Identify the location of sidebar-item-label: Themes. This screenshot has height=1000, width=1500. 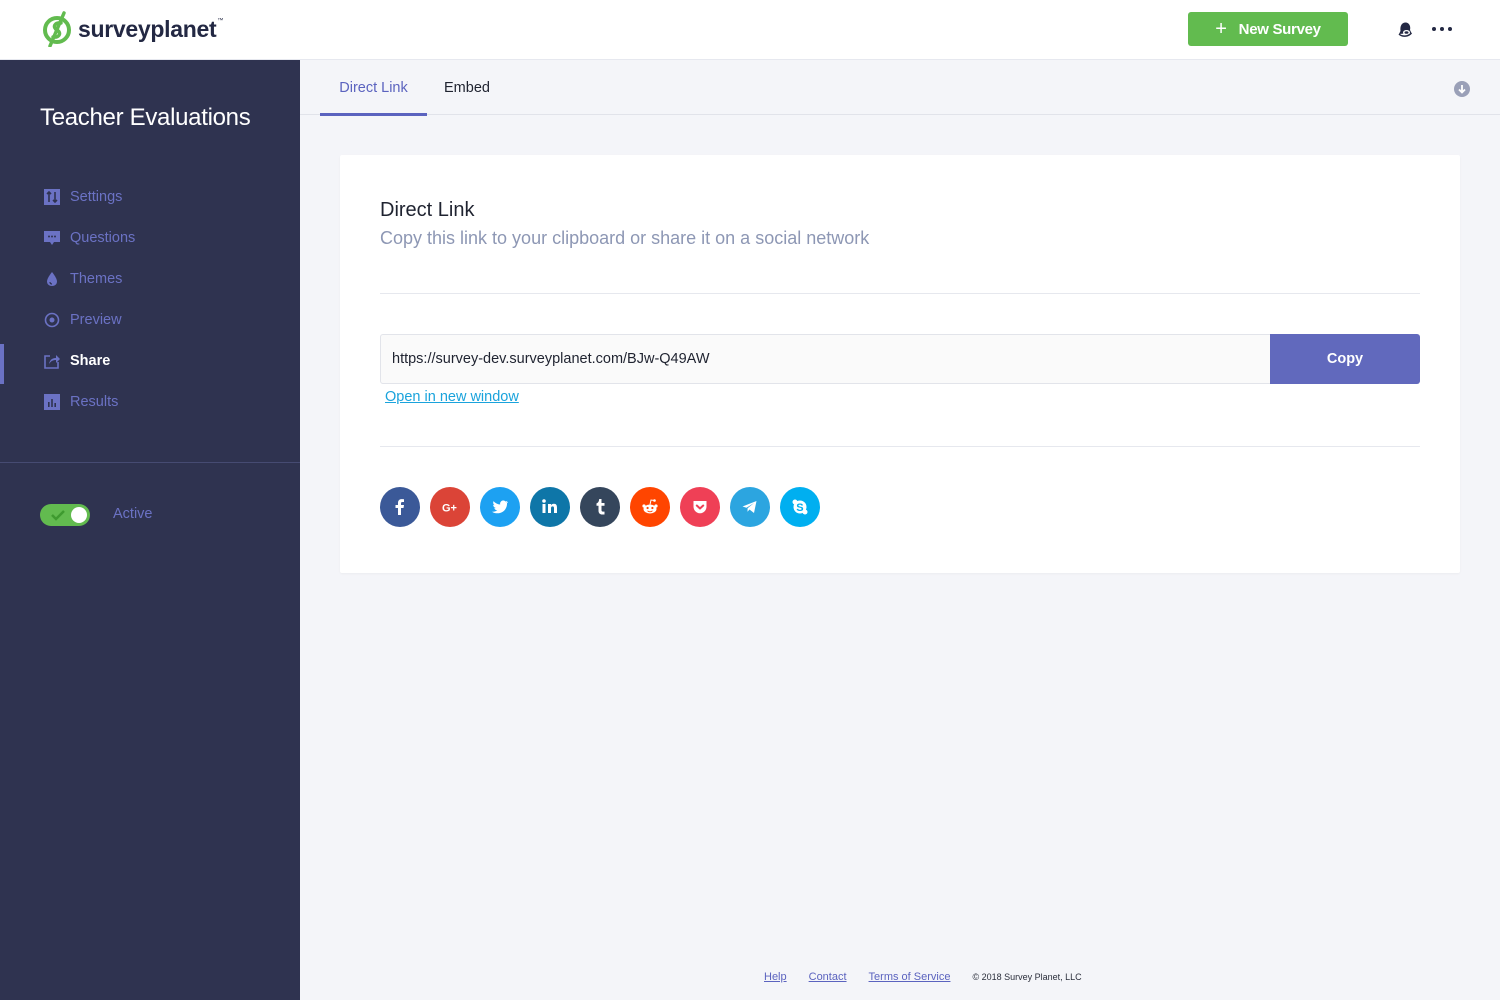
(96, 278).